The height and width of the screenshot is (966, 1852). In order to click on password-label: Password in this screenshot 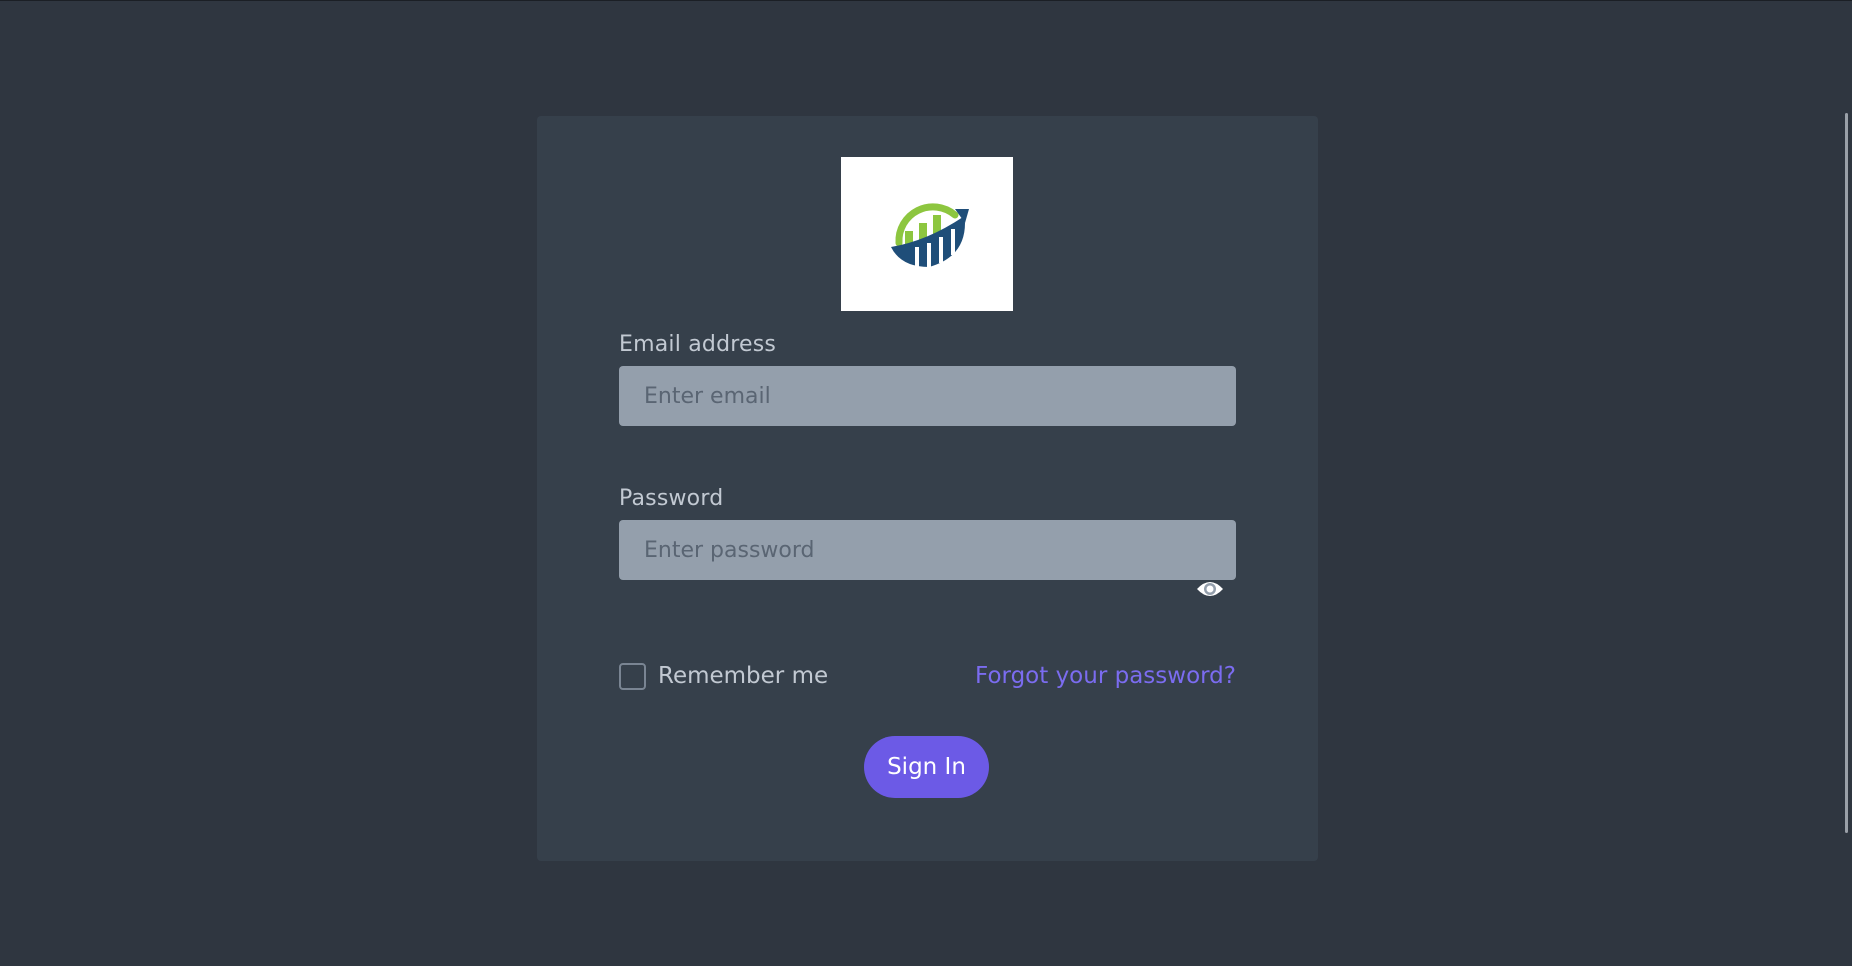, I will do `click(671, 498)`.